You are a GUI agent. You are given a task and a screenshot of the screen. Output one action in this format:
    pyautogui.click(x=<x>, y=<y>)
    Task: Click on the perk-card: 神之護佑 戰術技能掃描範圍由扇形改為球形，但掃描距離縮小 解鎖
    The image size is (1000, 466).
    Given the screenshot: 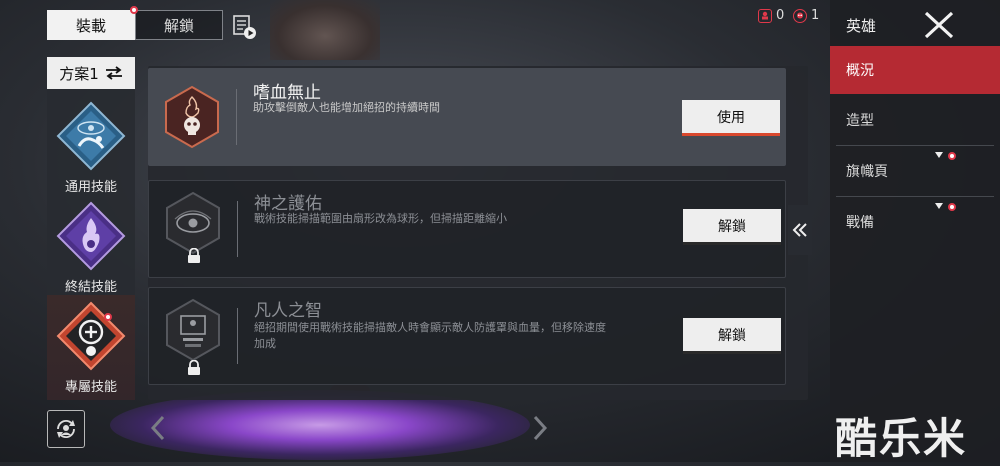 What is the action you would take?
    pyautogui.click(x=467, y=229)
    